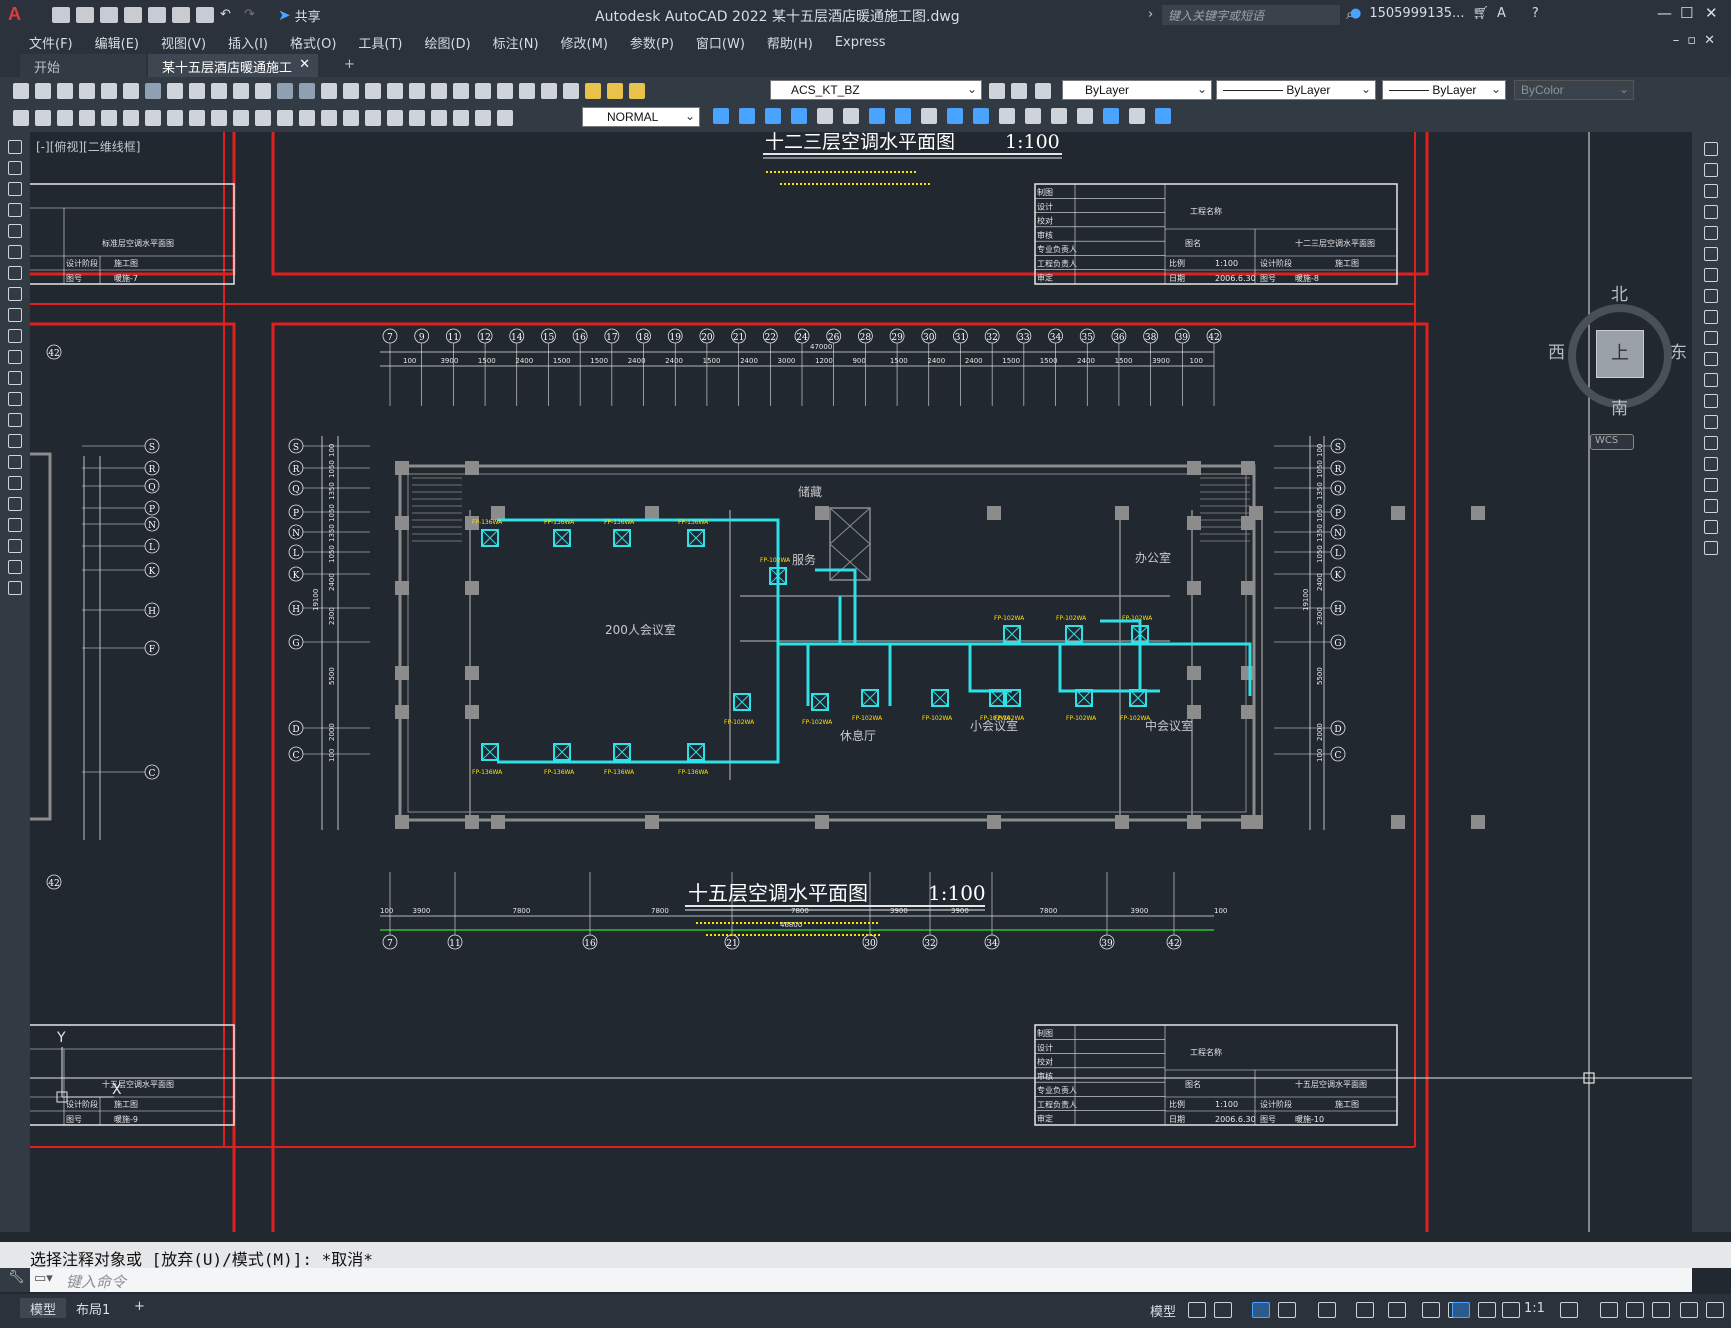 This screenshot has width=1731, height=1328. What do you see at coordinates (109, 91) in the screenshot?
I see `plot-preview-icon` at bounding box center [109, 91].